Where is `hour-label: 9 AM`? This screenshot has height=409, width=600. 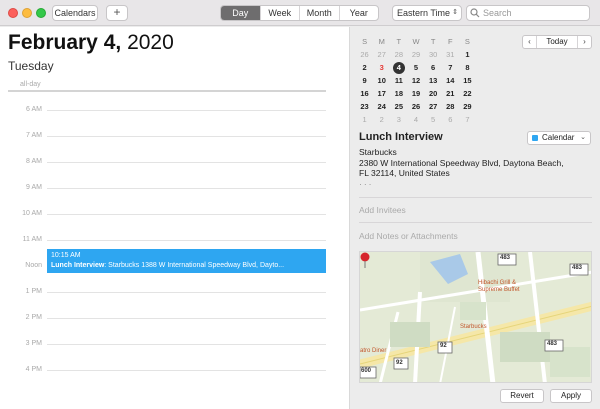 hour-label: 9 AM is located at coordinates (34, 187).